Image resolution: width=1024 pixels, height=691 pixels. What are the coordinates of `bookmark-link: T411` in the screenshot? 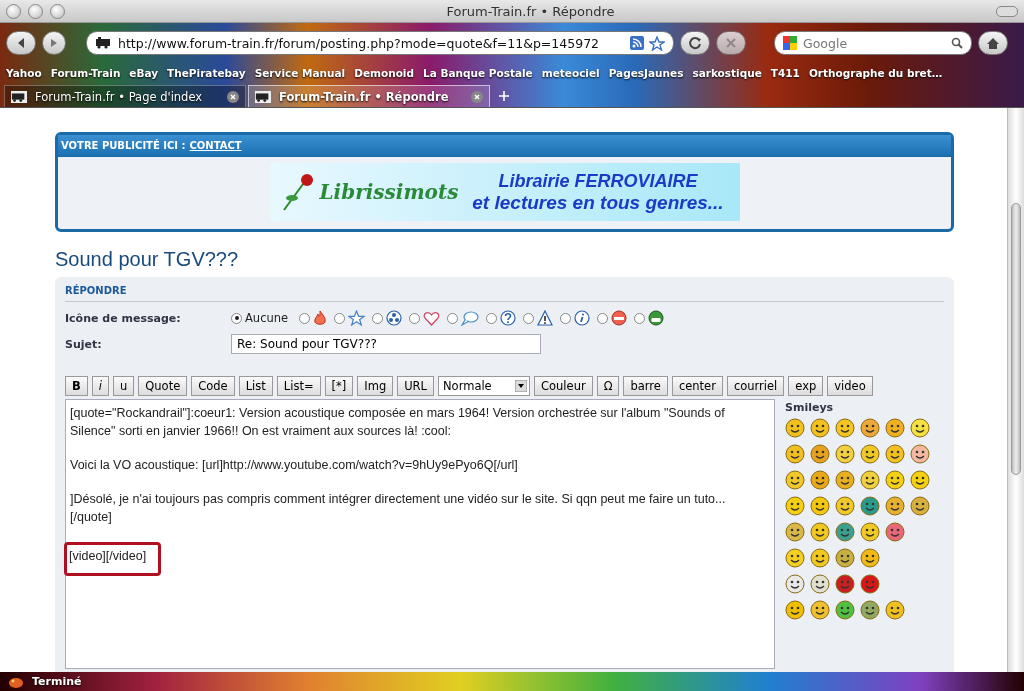 It's located at (785, 73).